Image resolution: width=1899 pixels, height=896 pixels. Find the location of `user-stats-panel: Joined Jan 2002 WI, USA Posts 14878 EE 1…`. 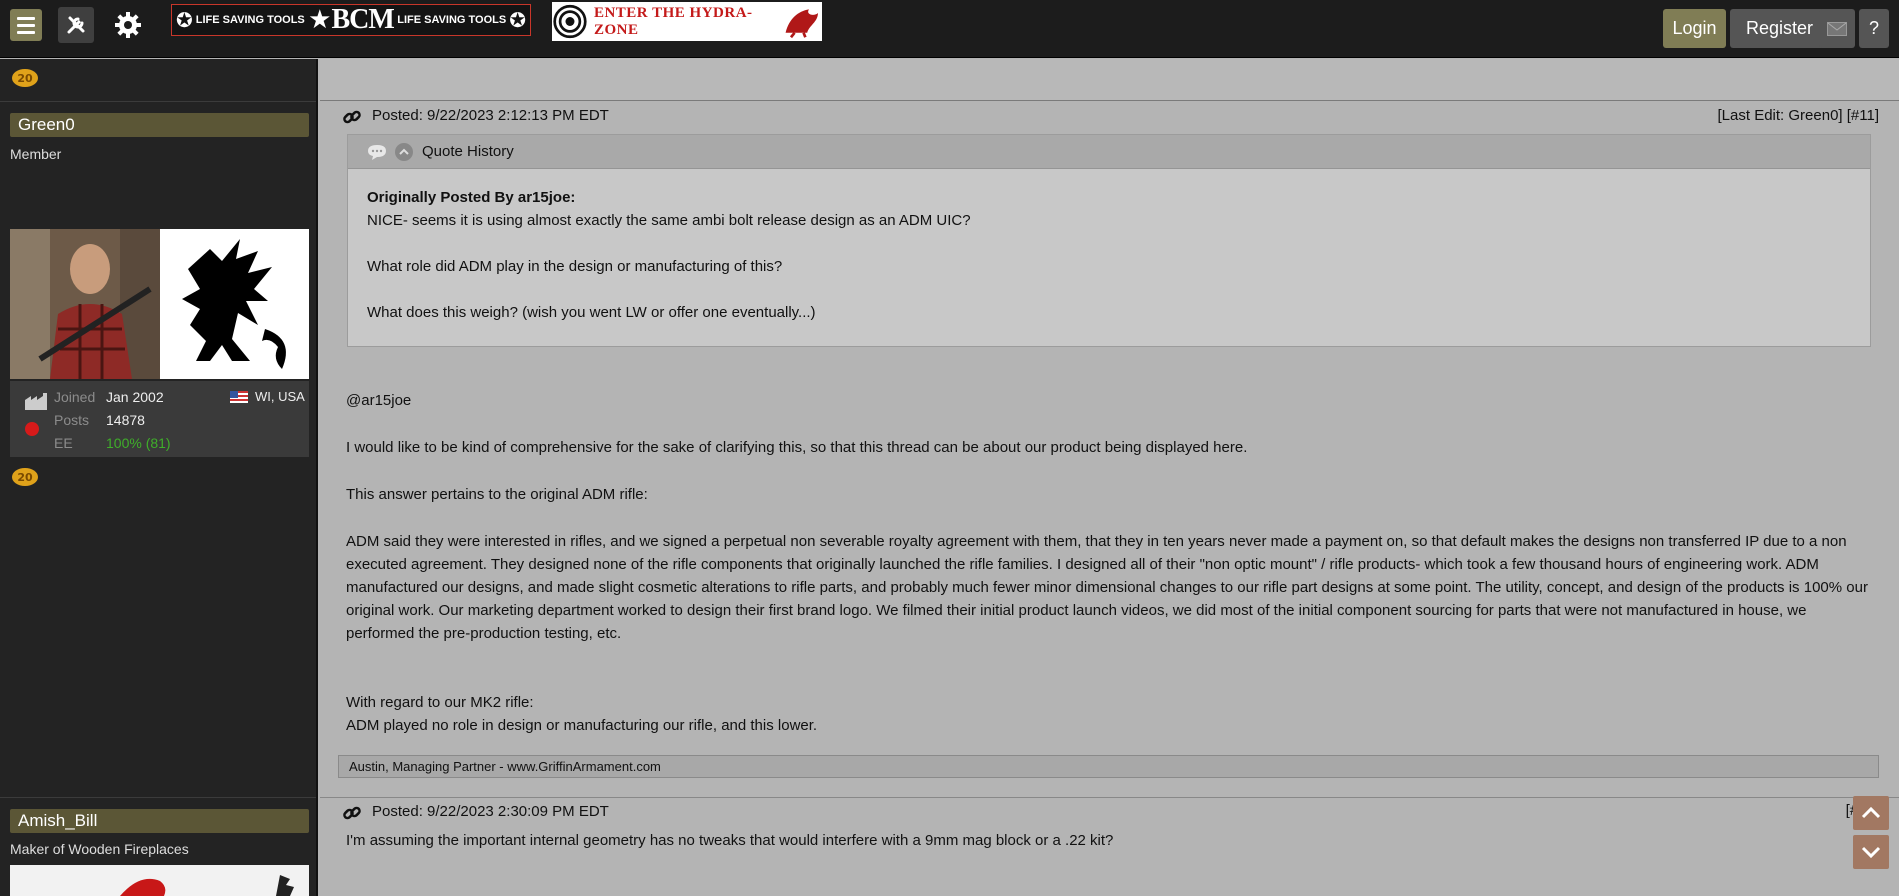

user-stats-panel: Joined Jan 2002 WI, USA Posts 14878 EE 1… is located at coordinates (159, 419).